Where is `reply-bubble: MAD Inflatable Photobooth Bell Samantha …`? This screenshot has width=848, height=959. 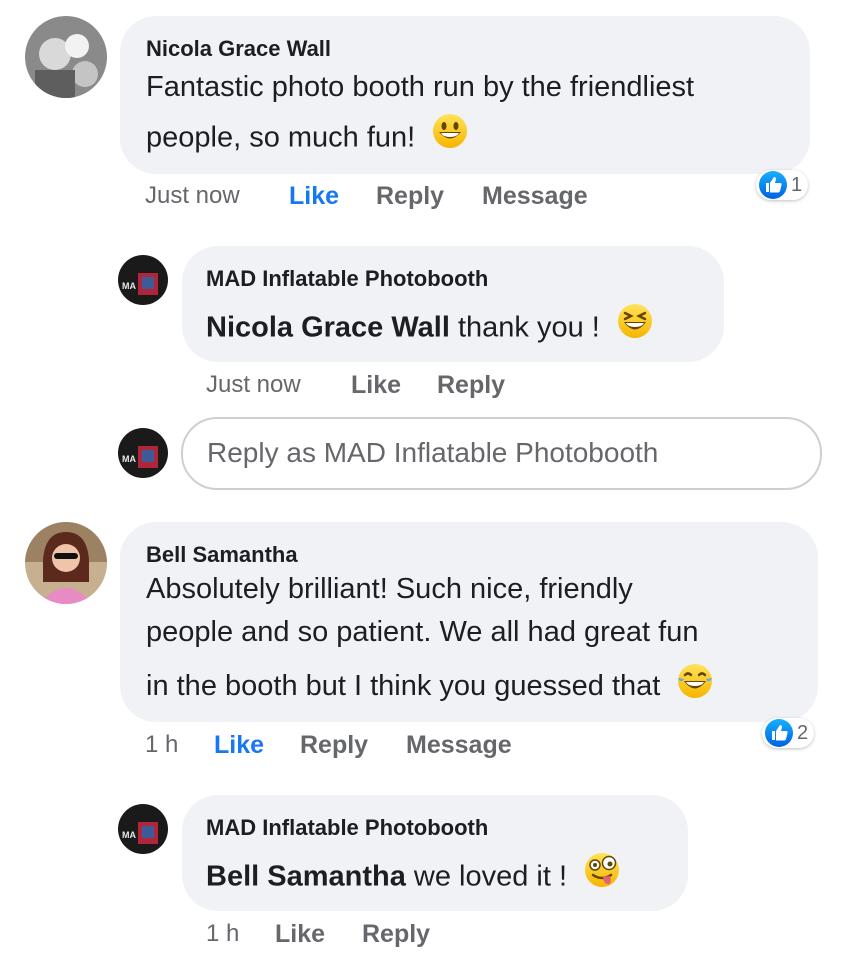
reply-bubble: MAD Inflatable Photobooth Bell Samantha … is located at coordinates (435, 853).